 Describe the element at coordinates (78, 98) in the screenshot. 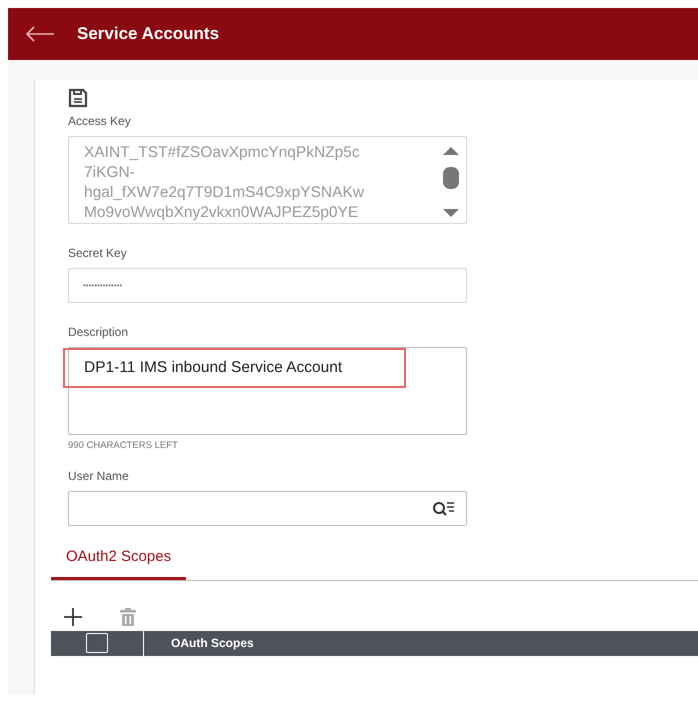

I see `save-icon` at that location.